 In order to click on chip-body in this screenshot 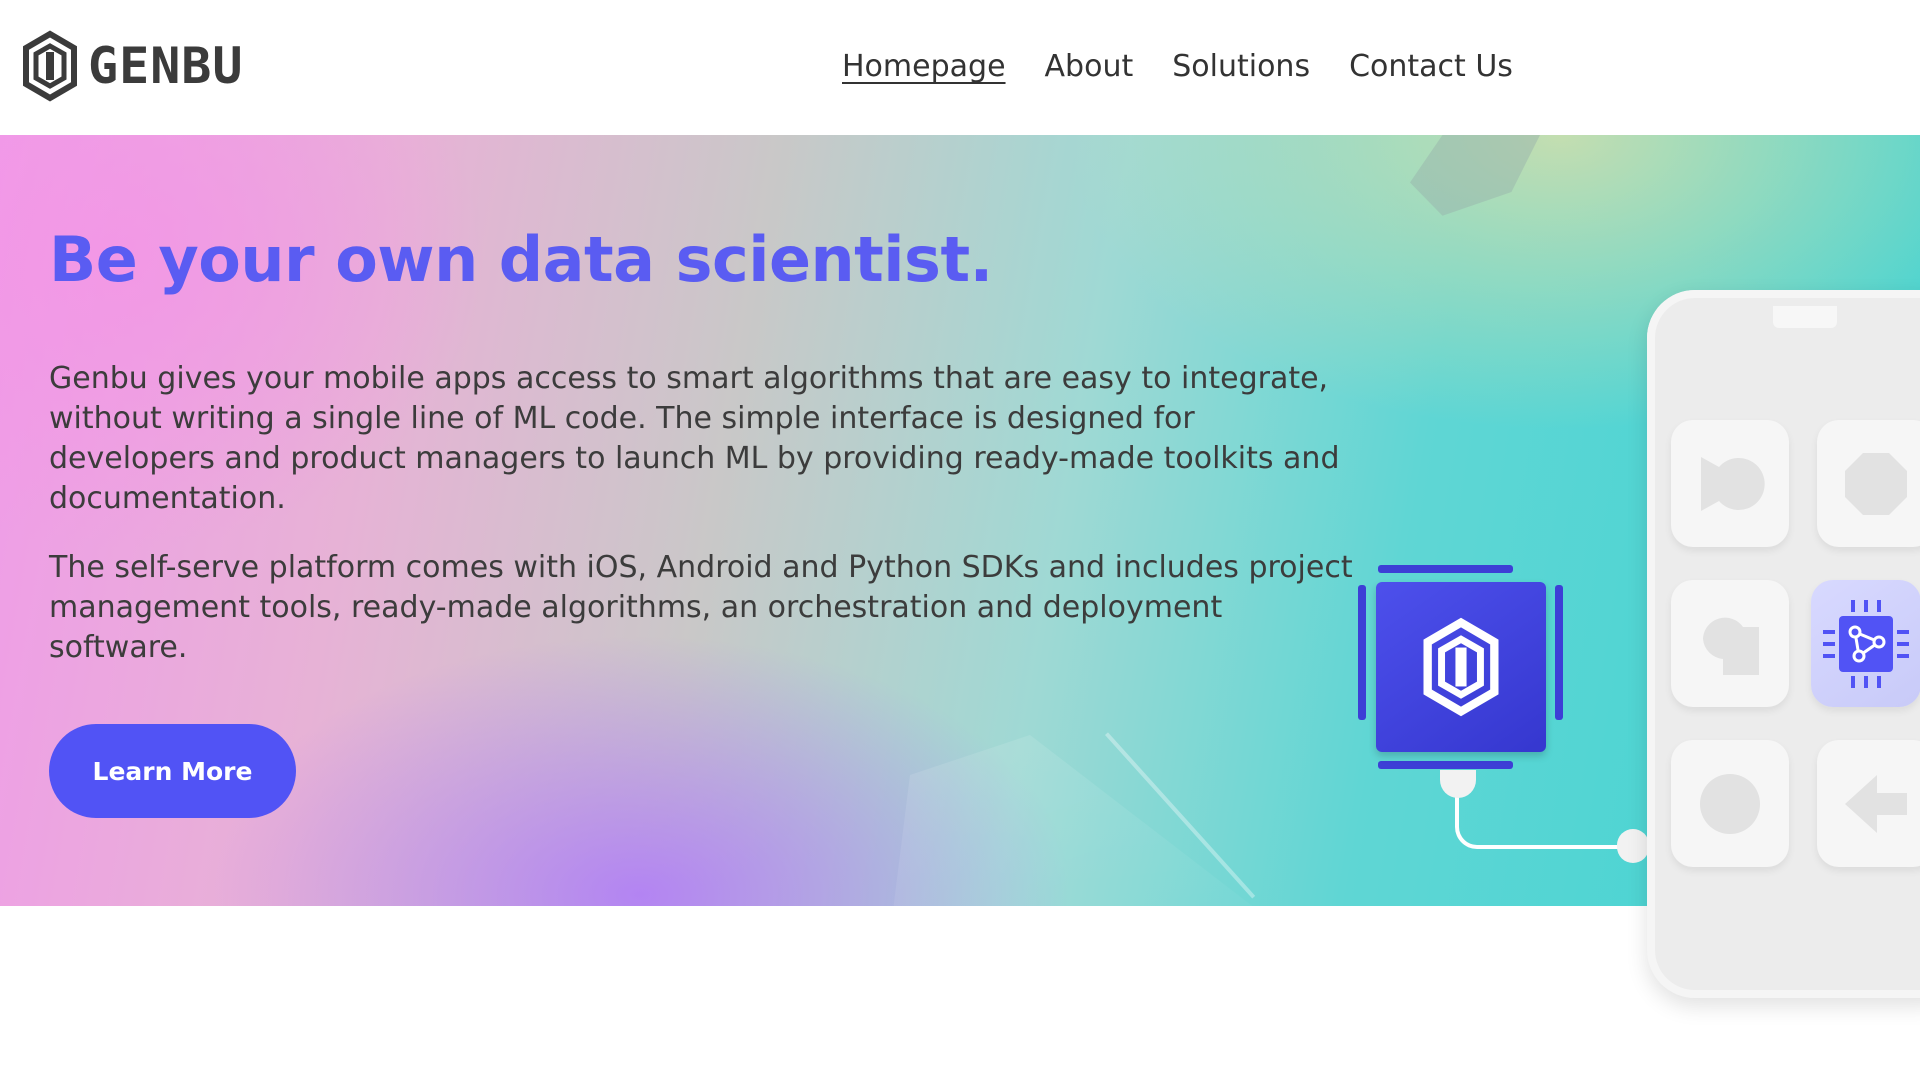, I will do `click(1461, 667)`.